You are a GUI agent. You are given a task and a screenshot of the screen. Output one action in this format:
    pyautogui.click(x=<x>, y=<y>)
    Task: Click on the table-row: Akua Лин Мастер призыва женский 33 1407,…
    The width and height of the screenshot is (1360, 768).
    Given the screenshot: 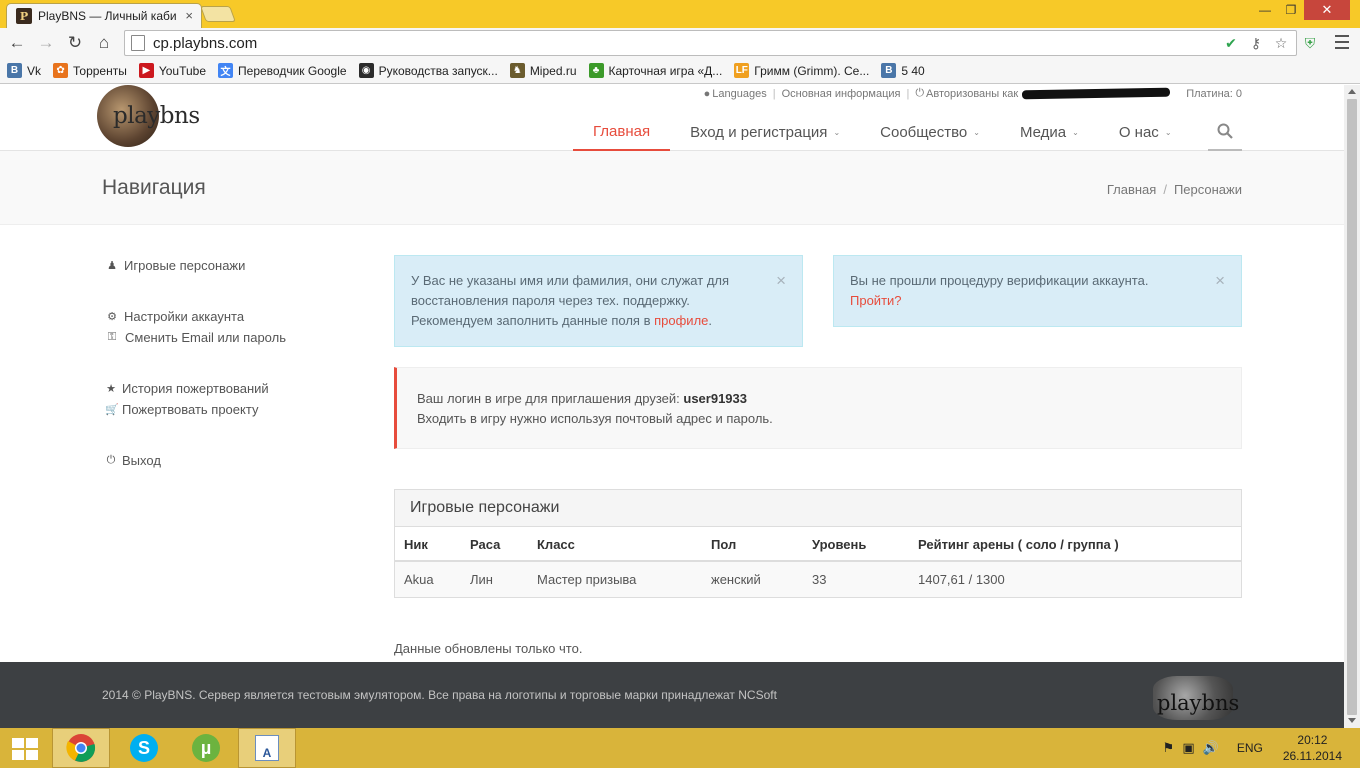 What is the action you would take?
    pyautogui.click(x=818, y=579)
    